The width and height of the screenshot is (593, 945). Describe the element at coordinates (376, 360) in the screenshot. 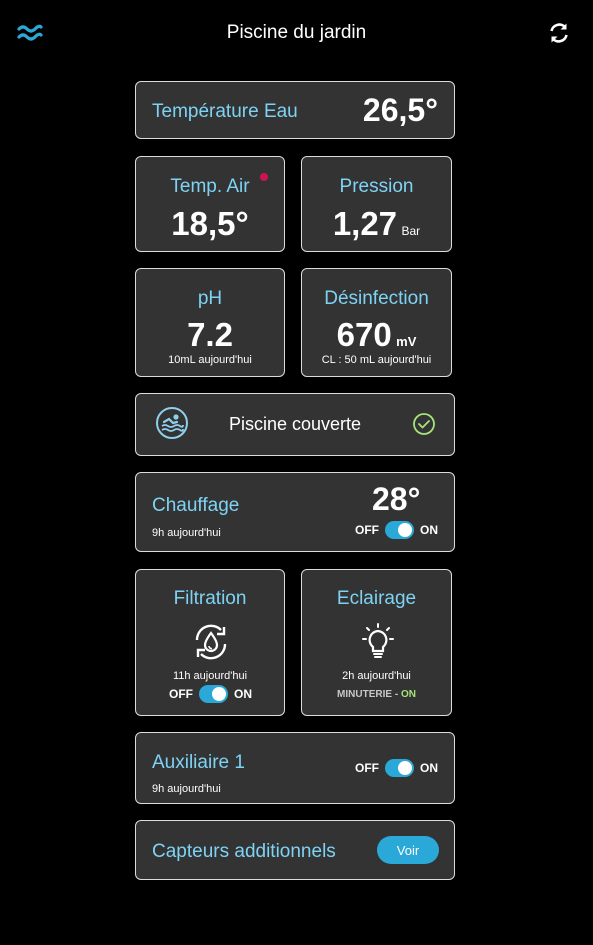

I see `disinfection-note: CL : 50 mL aujourd'hui` at that location.